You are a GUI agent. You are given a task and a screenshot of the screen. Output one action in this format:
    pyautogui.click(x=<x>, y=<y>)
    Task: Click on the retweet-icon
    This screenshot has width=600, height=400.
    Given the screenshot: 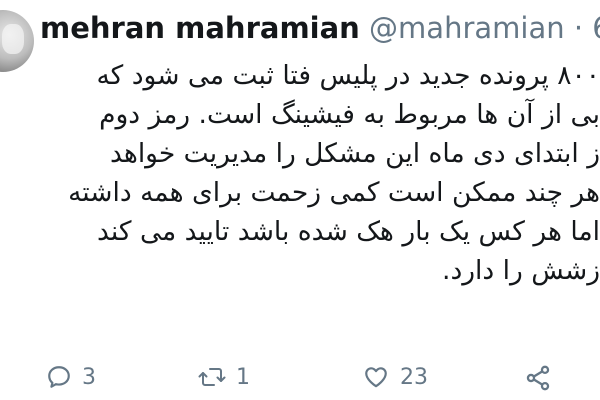 What is the action you would take?
    pyautogui.click(x=212, y=377)
    